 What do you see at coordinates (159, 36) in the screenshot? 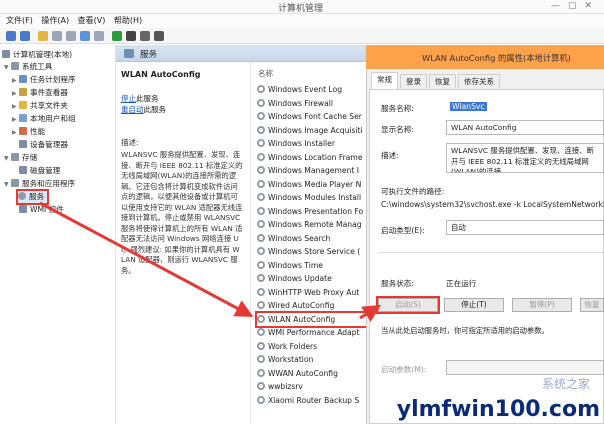
I see `restart-icon` at bounding box center [159, 36].